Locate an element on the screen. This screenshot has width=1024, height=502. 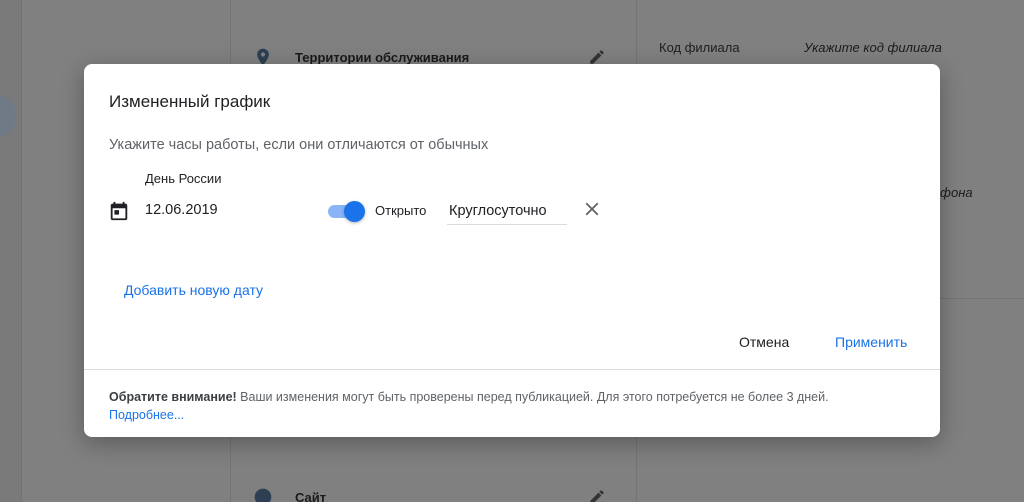
branch-code-value: Укажите код филиала is located at coordinates (873, 47).